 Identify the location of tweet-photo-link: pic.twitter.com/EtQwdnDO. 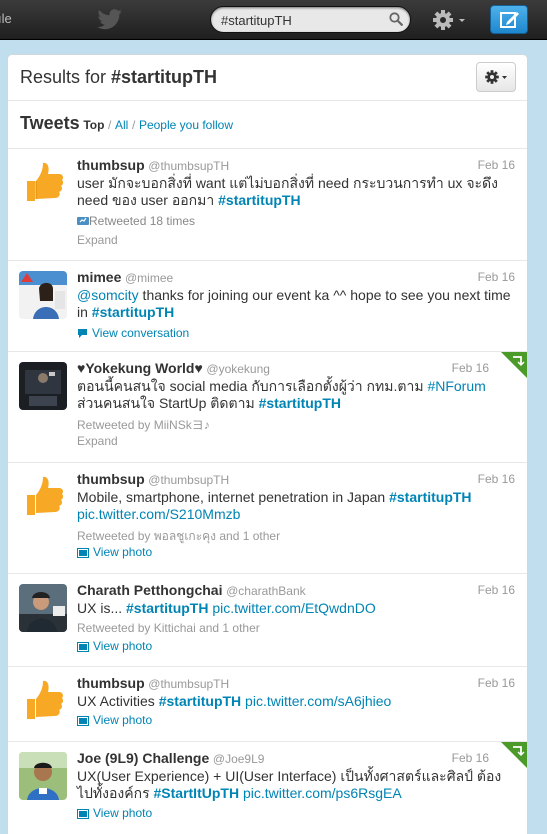
(293, 608).